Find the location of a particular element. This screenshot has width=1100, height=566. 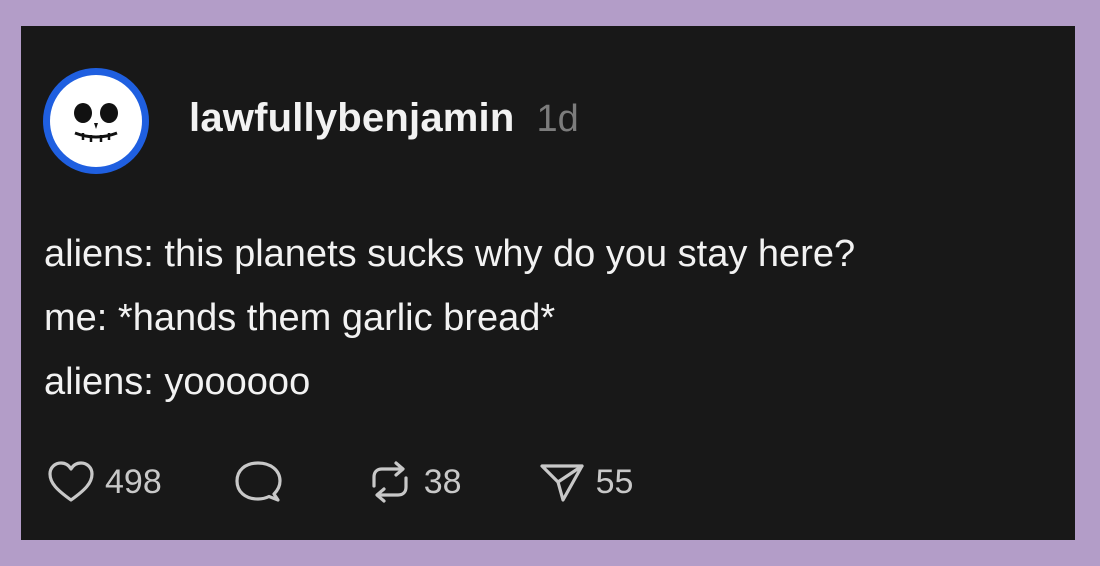

skull-icon is located at coordinates (96, 121).